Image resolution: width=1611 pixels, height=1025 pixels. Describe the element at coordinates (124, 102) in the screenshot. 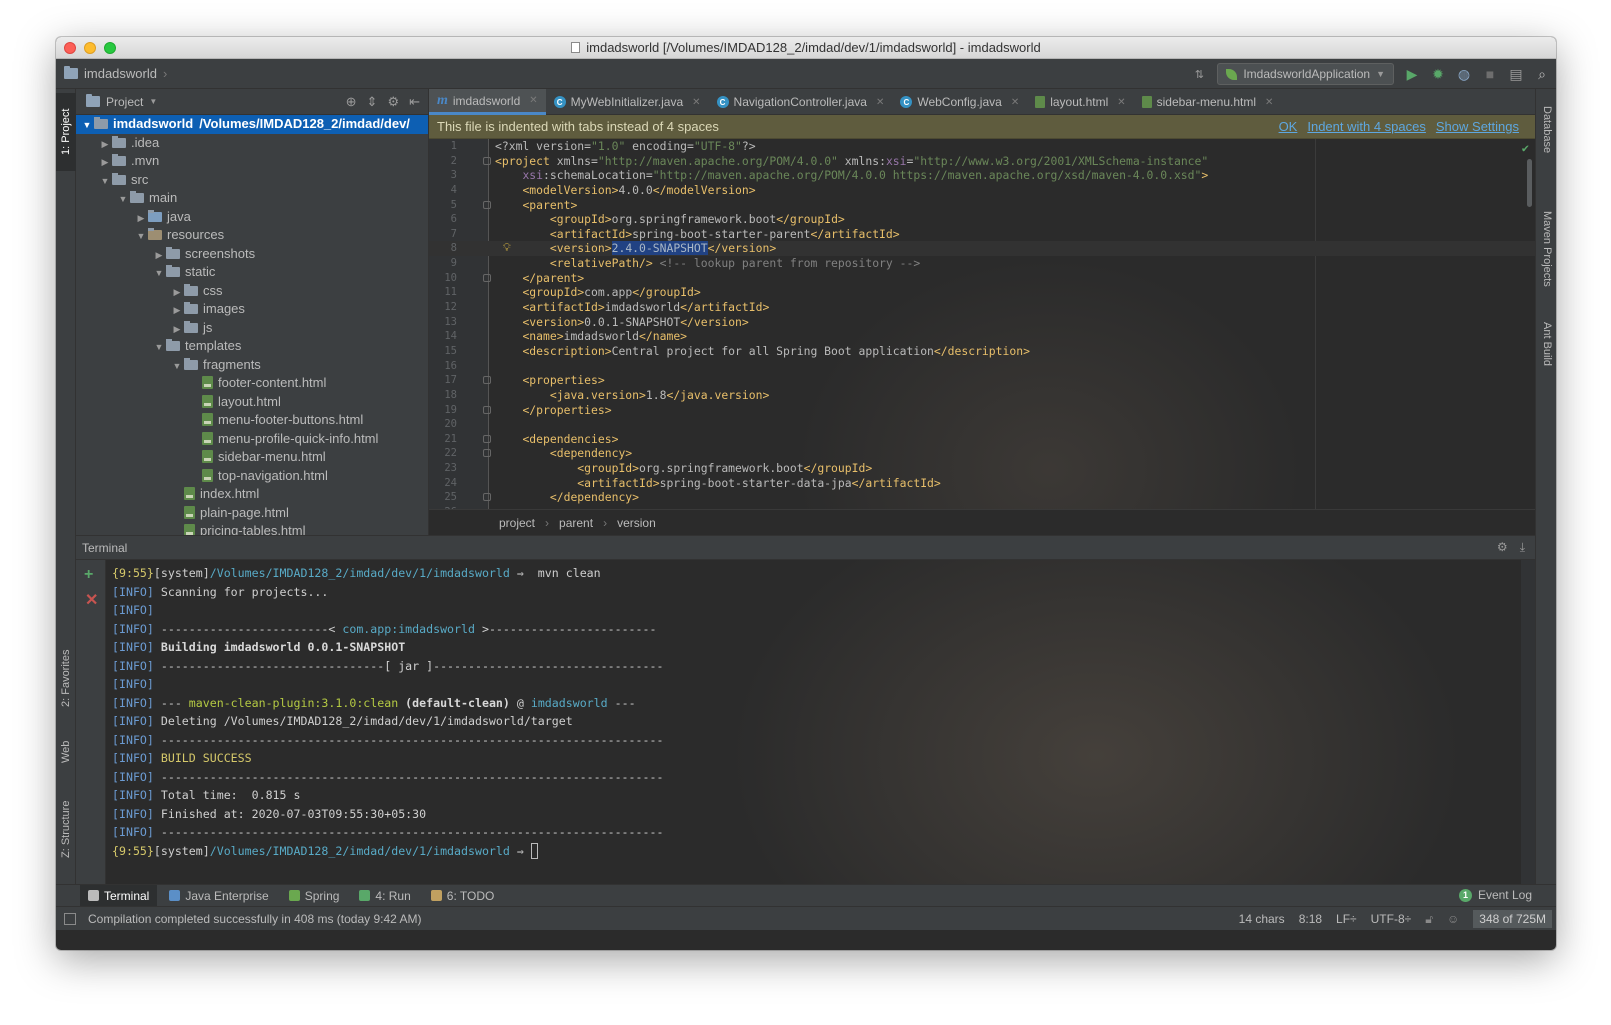

I see `project-view-select: Project` at that location.